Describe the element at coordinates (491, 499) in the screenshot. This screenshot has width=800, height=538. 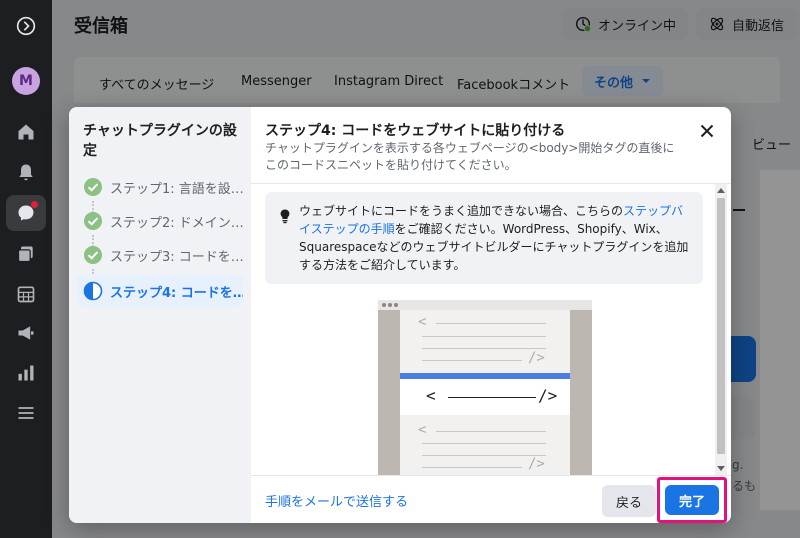
I see `dialog-footer: 手順をメールで送信する 戻る 完了` at that location.